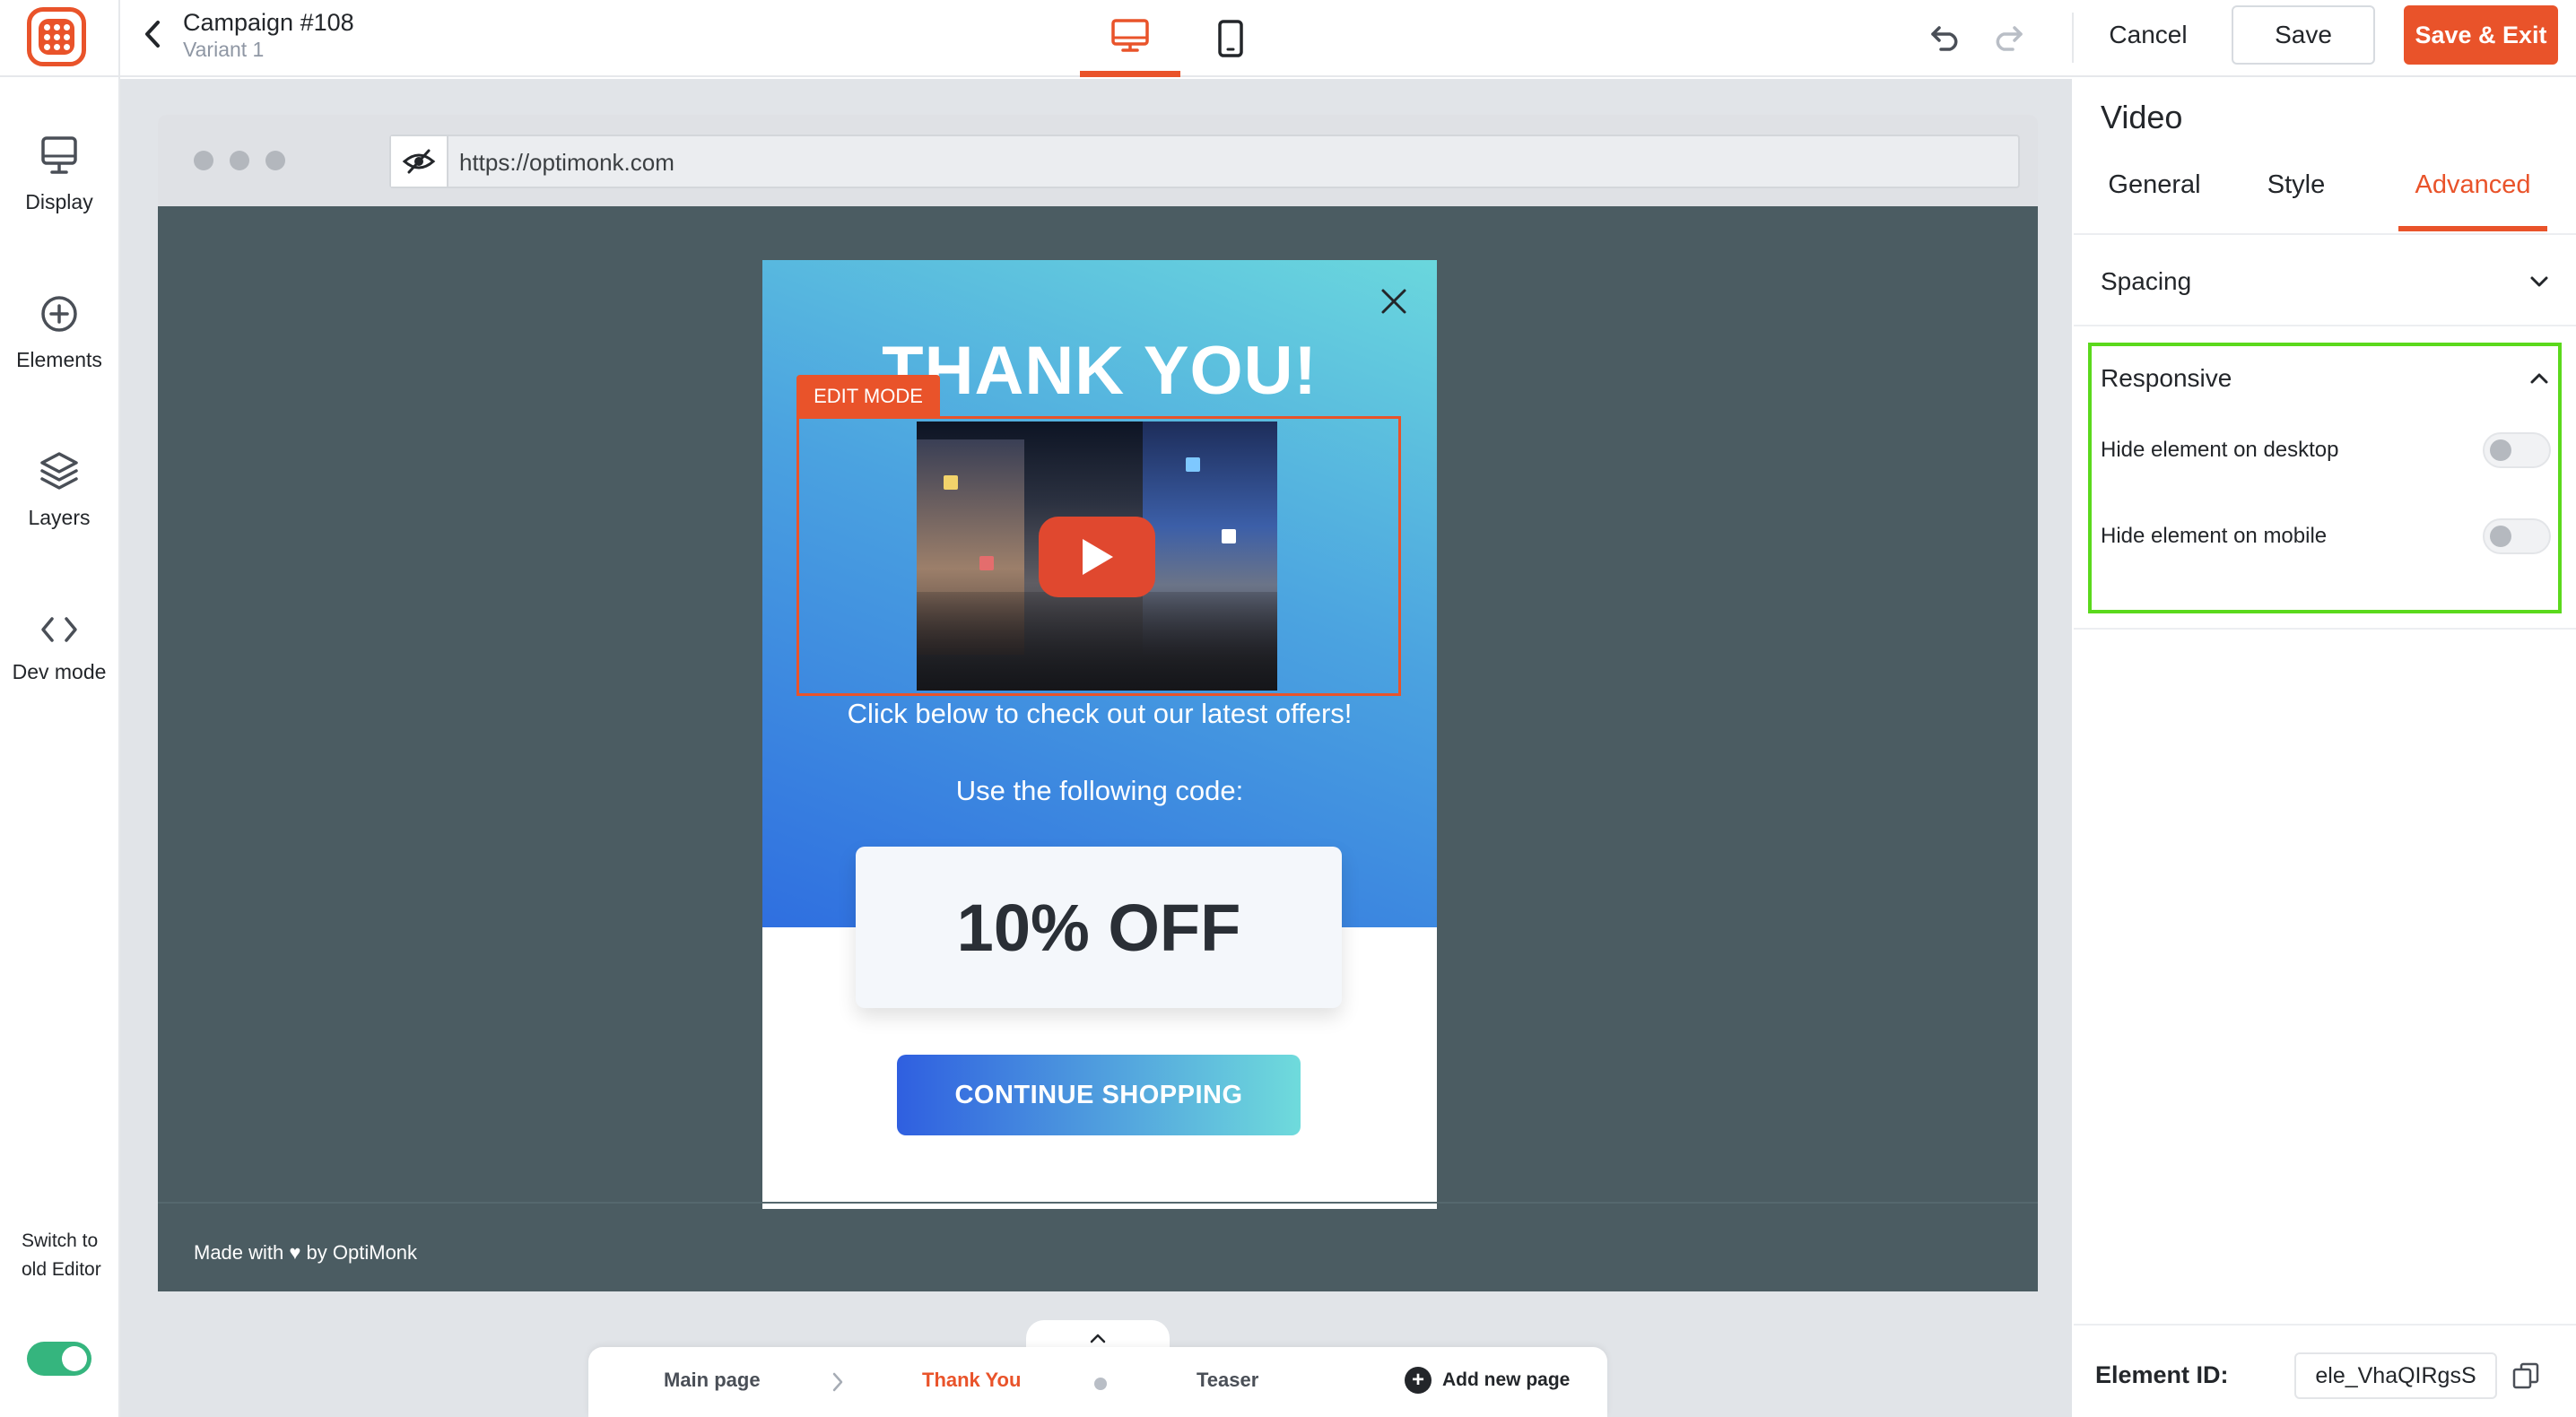 This screenshot has width=2576, height=1417. Describe the element at coordinates (59, 1359) in the screenshot. I see `old-editor-toggle` at that location.